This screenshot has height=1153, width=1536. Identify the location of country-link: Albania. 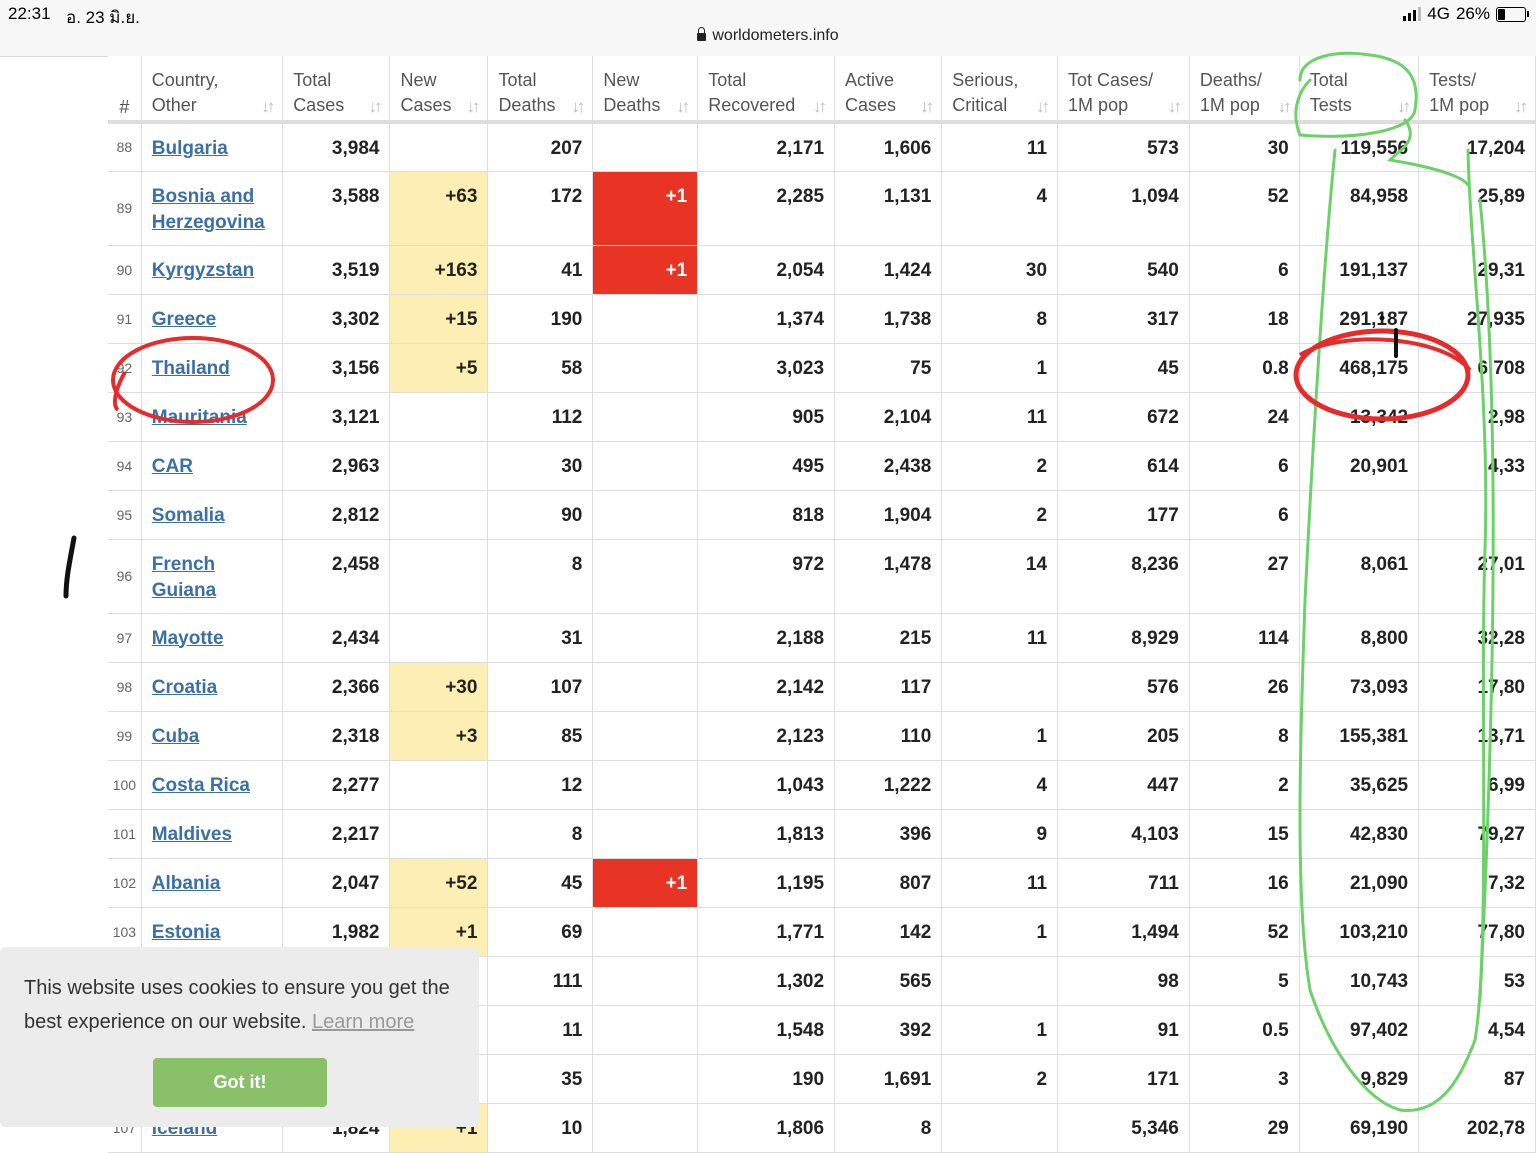
(186, 883).